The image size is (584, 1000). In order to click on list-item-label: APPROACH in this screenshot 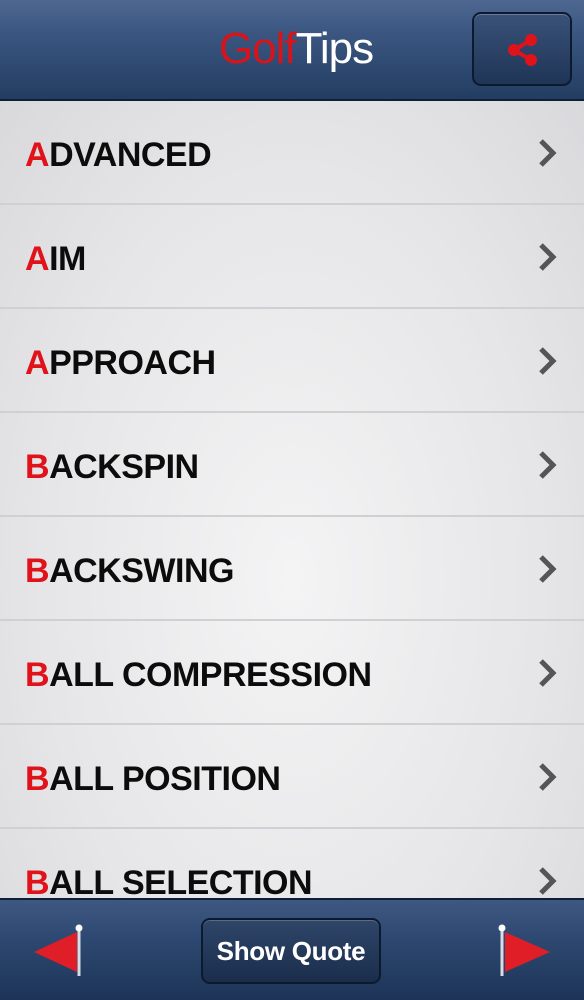, I will do `click(120, 363)`.